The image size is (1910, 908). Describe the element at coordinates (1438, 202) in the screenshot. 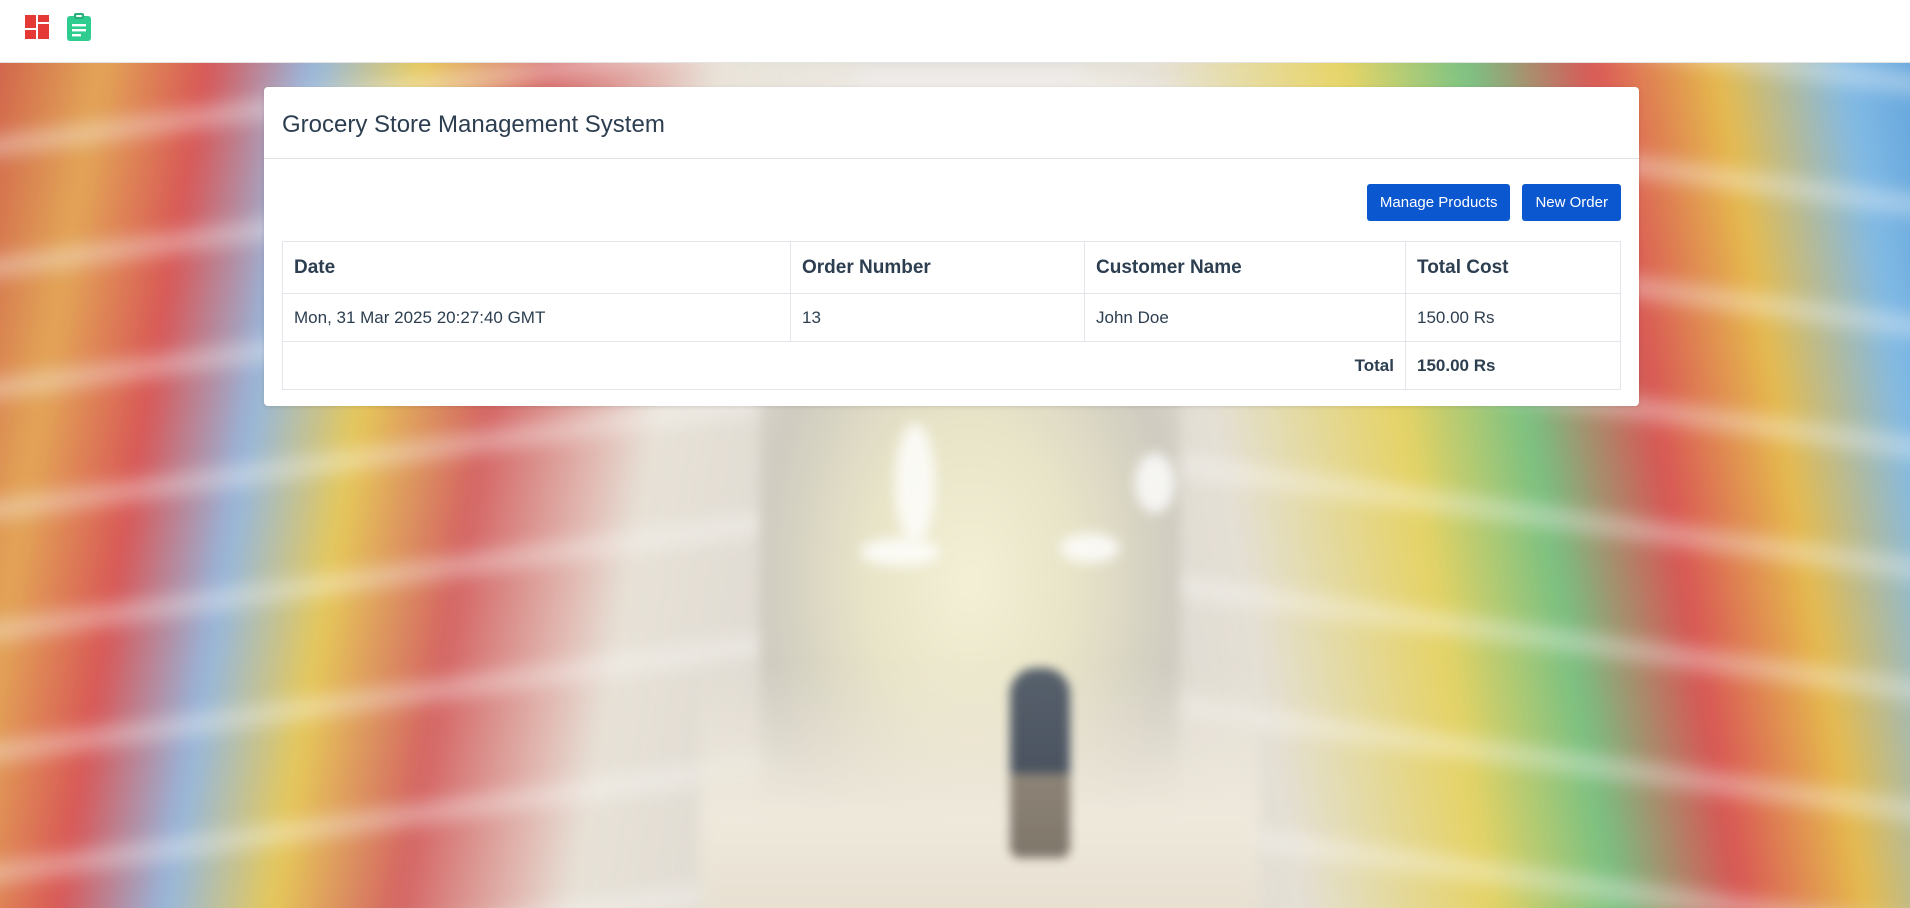

I see `manage-products-button: Manage Products` at that location.